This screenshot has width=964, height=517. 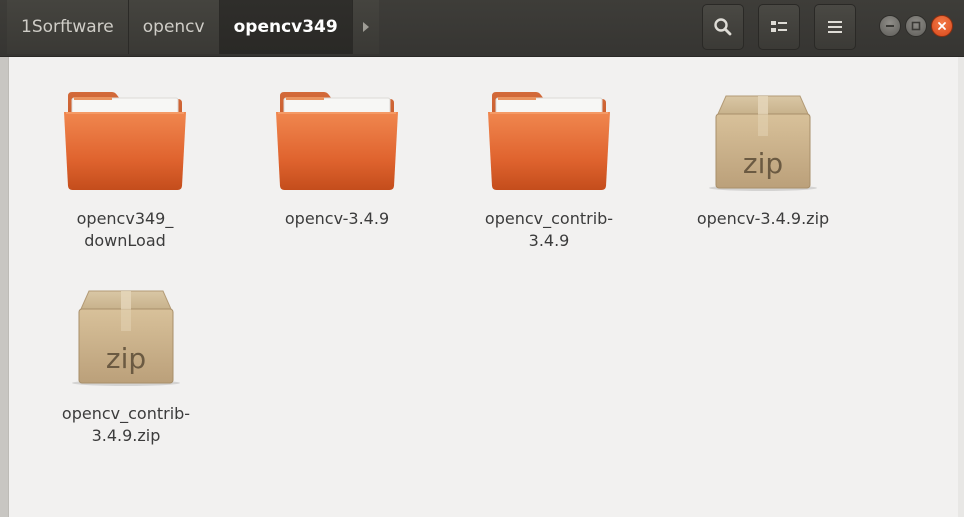 What do you see at coordinates (482, 28) in the screenshot?
I see `header-bar: 1Sorftware opencv opencv349` at bounding box center [482, 28].